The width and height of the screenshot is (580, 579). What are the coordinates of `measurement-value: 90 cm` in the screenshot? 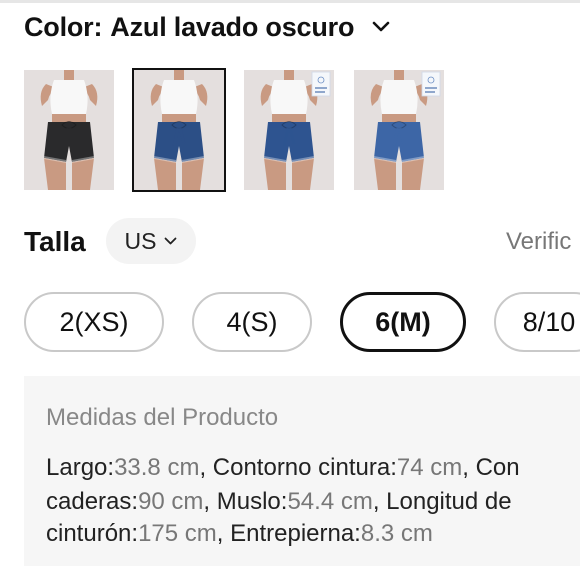 It's located at (171, 501).